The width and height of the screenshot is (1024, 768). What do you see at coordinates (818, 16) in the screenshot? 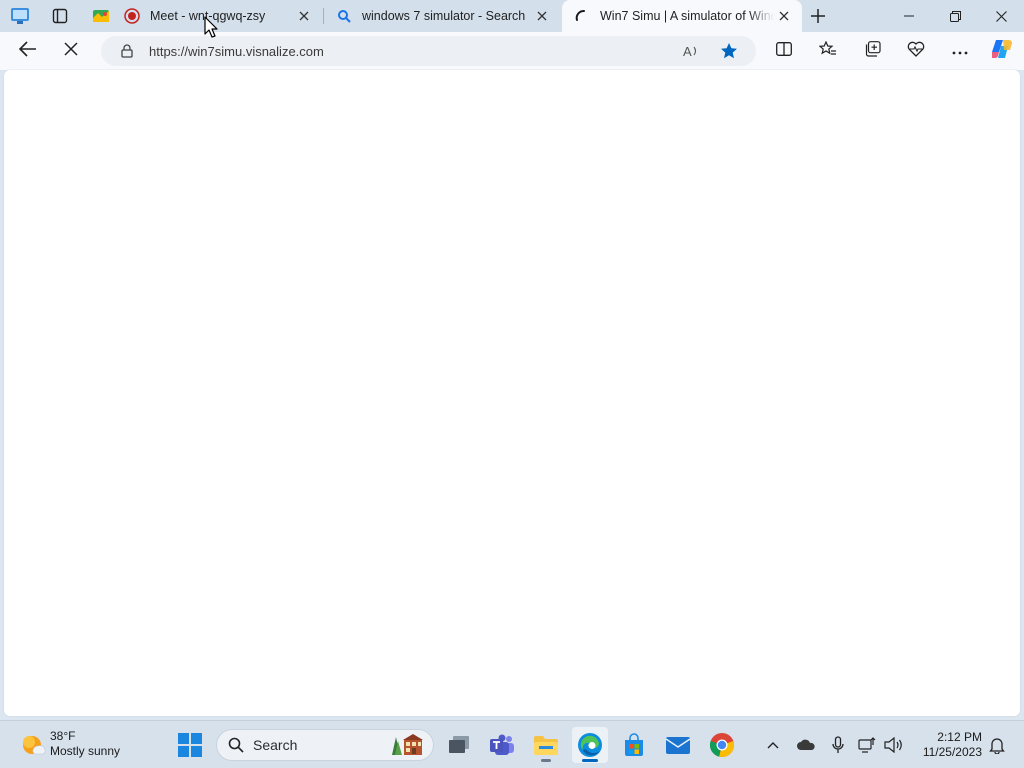
I see `new-tab-icon` at bounding box center [818, 16].